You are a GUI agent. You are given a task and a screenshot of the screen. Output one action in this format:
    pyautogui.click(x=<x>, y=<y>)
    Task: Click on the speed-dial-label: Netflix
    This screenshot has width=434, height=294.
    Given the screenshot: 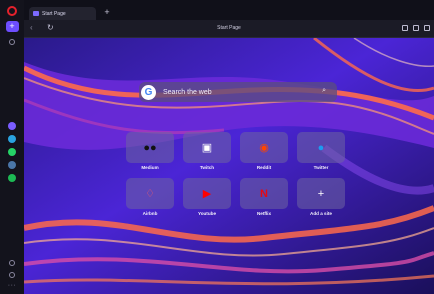 What is the action you would take?
    pyautogui.click(x=264, y=213)
    